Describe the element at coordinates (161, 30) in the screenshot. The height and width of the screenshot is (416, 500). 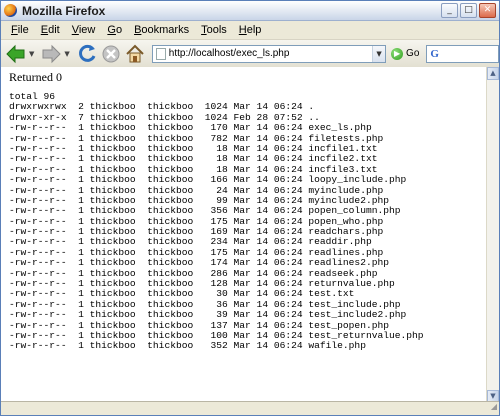
I see `menu-bookmarks: Bookmarks` at that location.